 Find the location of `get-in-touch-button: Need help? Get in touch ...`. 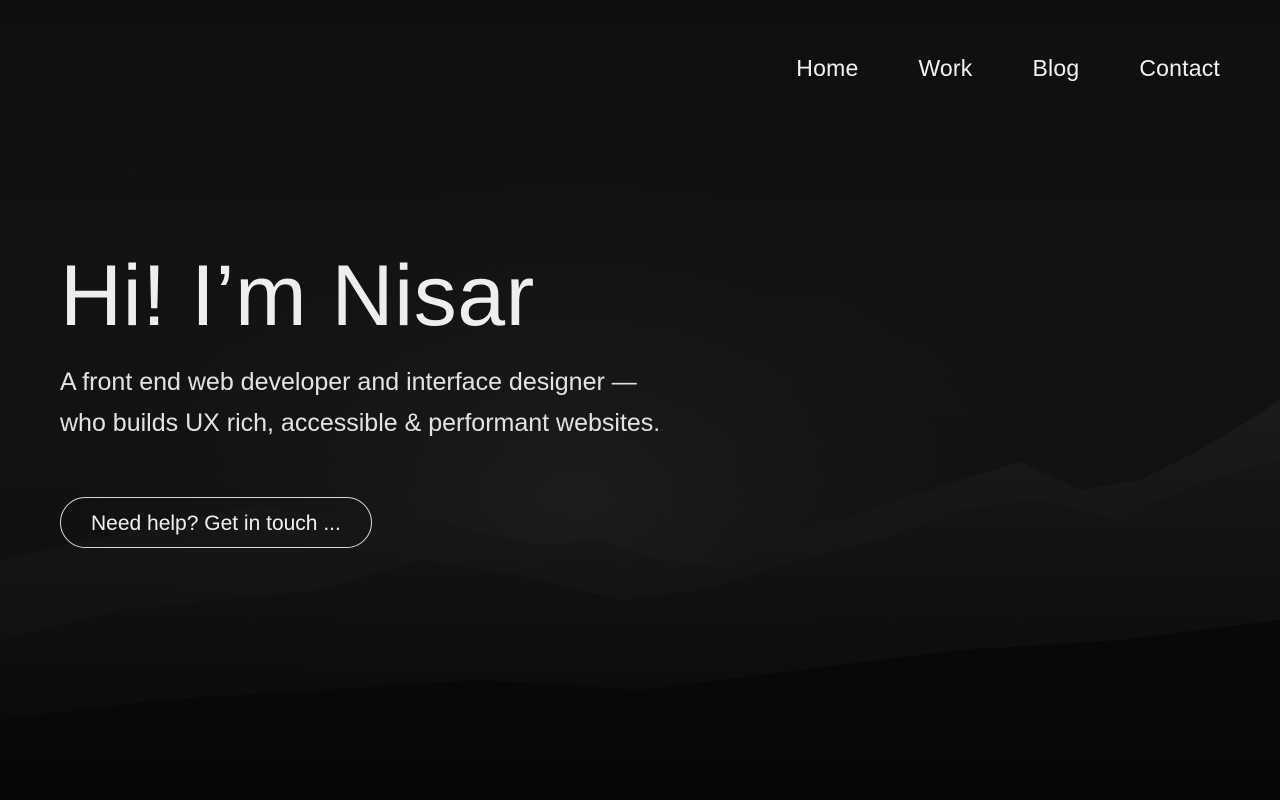

get-in-touch-button: Need help? Get in touch ... is located at coordinates (216, 522).